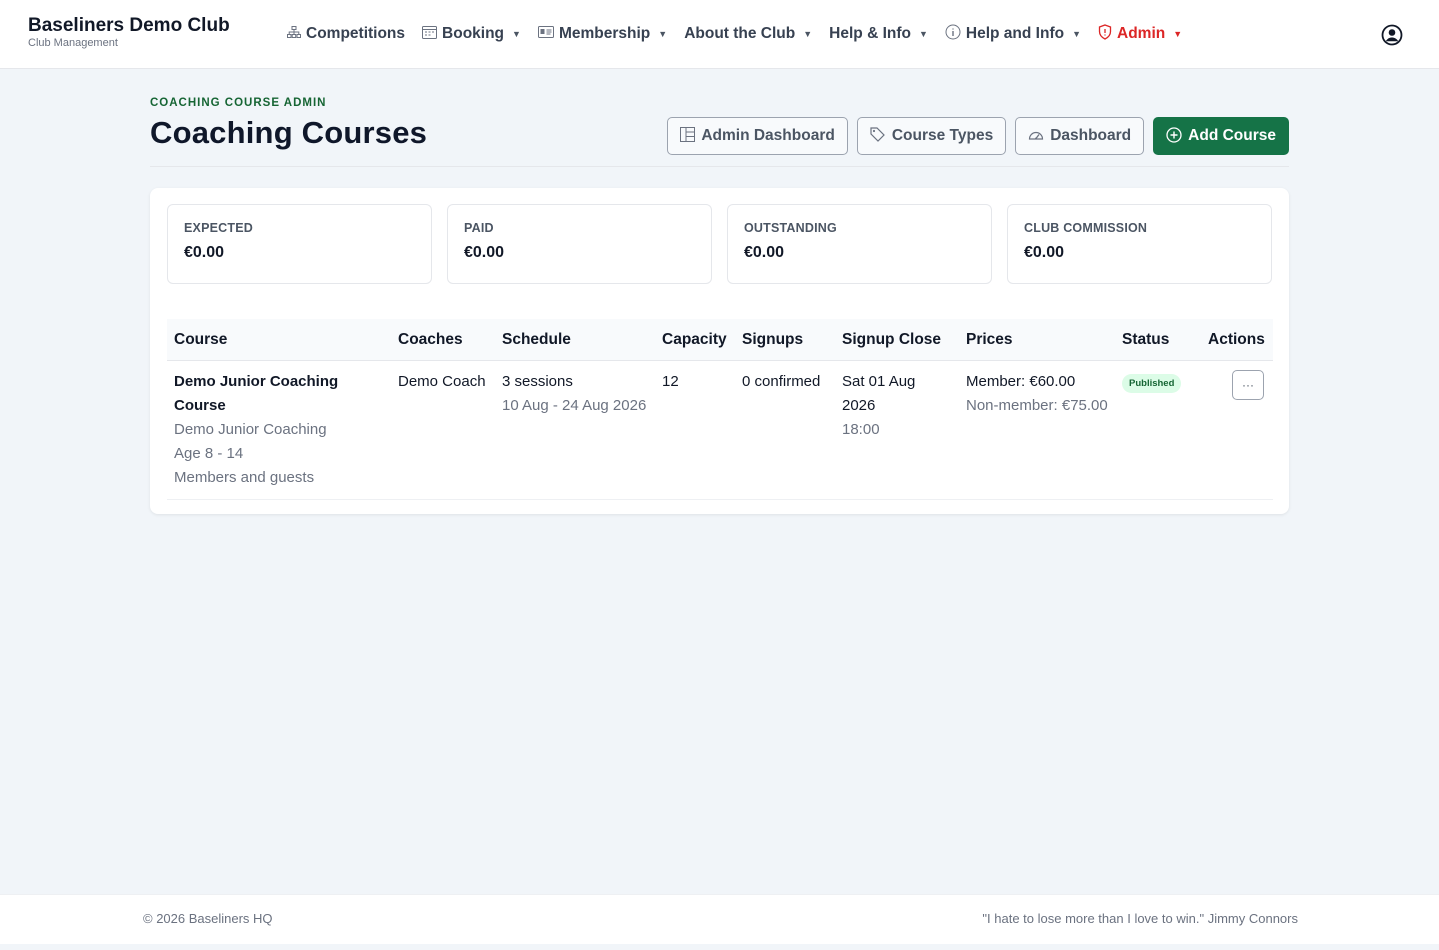 The height and width of the screenshot is (950, 1439). Describe the element at coordinates (953, 33) in the screenshot. I see `info-circle-icon` at that location.